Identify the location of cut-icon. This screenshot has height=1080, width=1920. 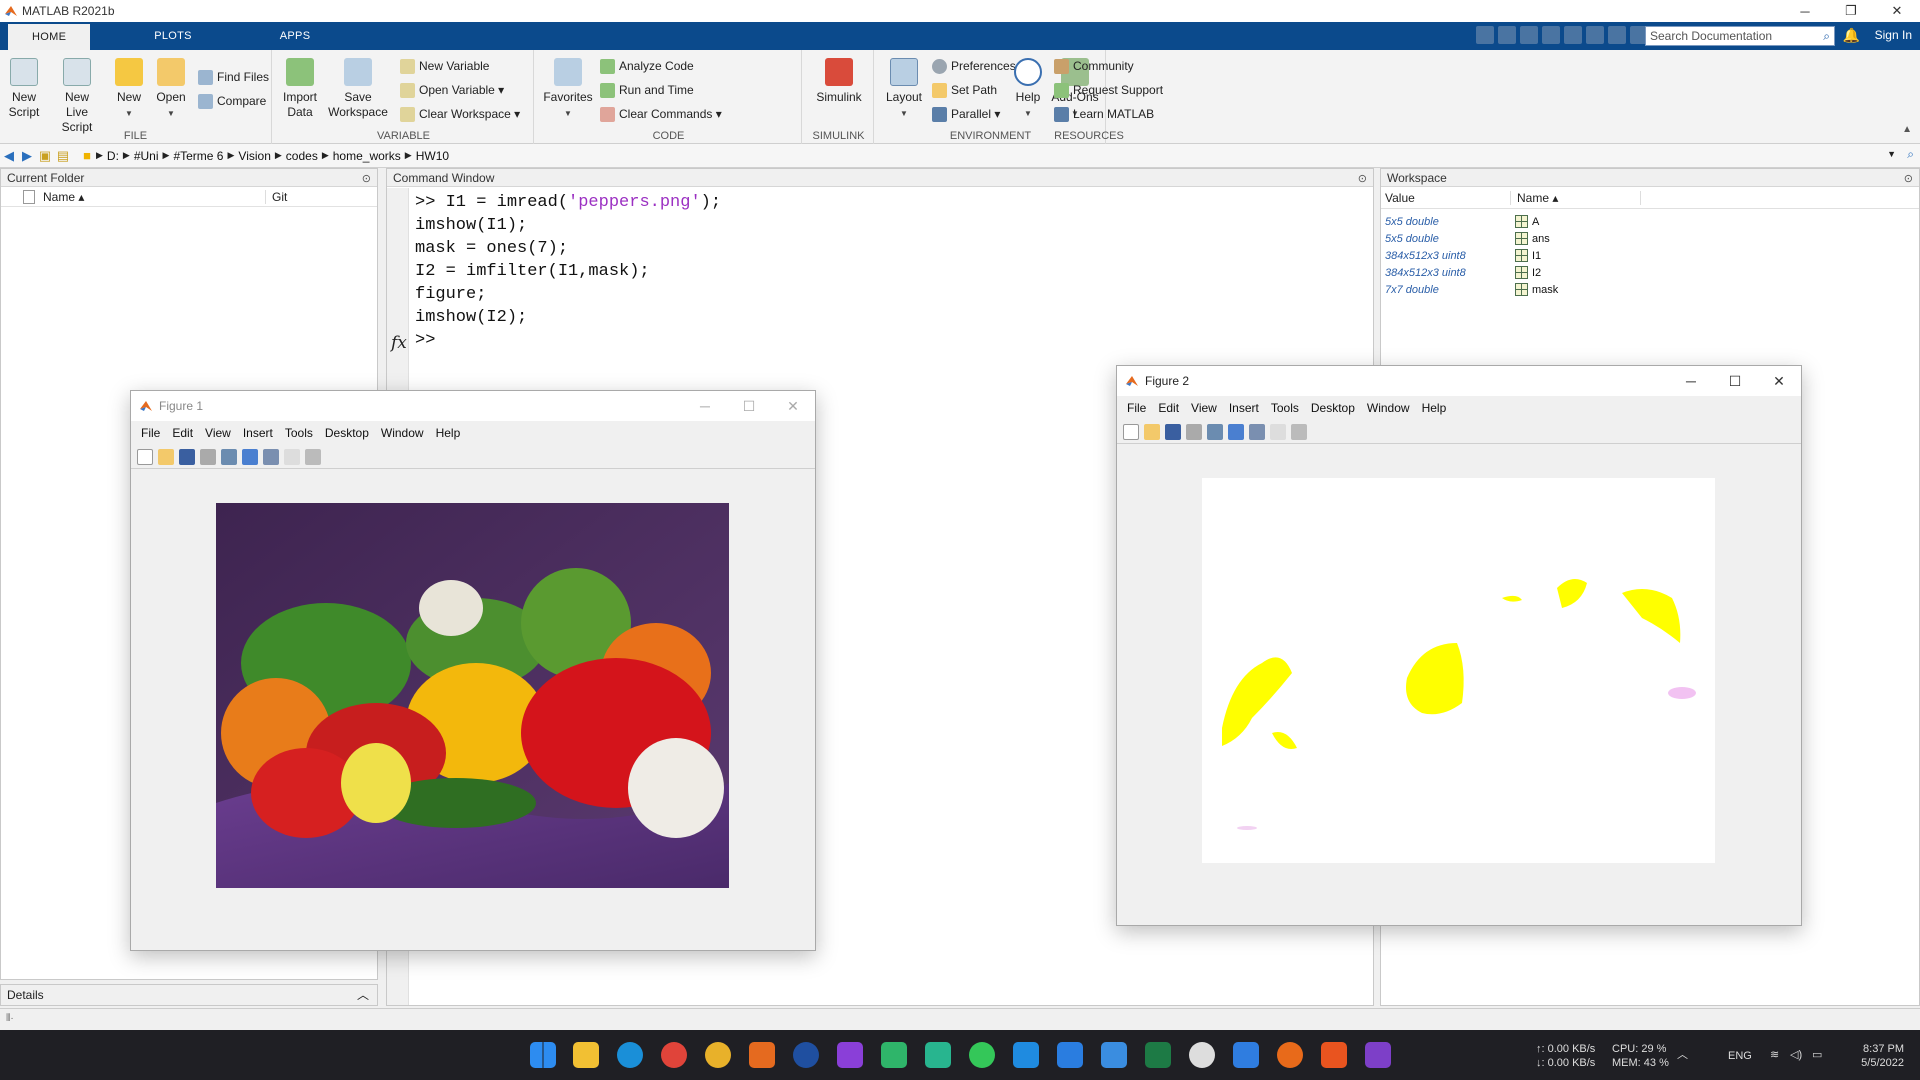
(1507, 35).